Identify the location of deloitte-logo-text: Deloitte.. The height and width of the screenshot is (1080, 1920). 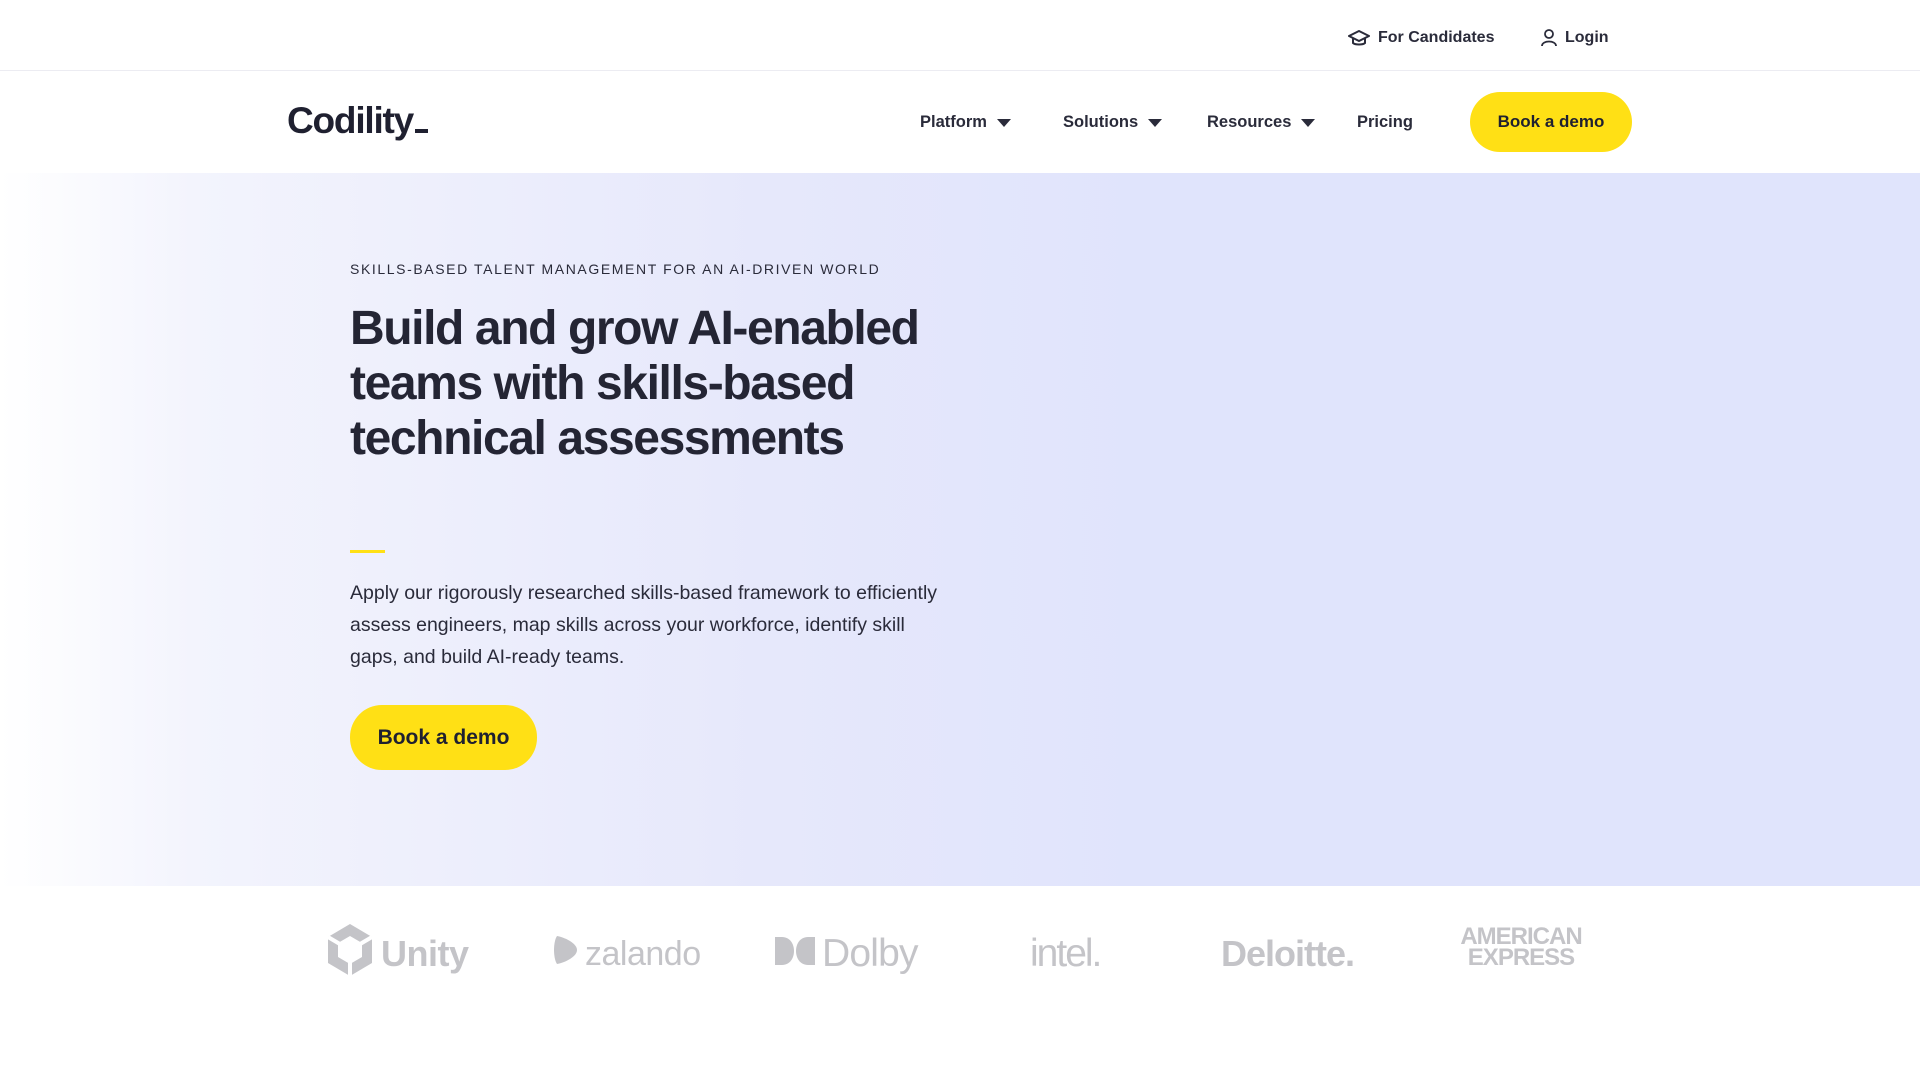
(1288, 953).